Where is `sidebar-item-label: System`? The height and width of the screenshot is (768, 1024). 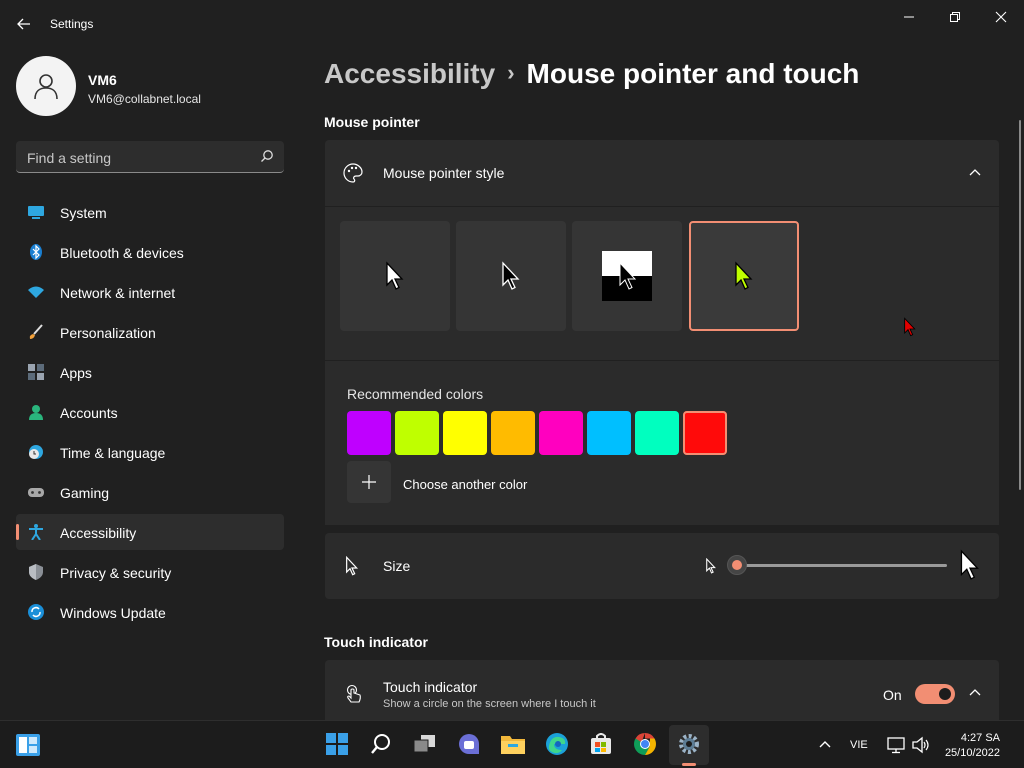
sidebar-item-label: System is located at coordinates (83, 213).